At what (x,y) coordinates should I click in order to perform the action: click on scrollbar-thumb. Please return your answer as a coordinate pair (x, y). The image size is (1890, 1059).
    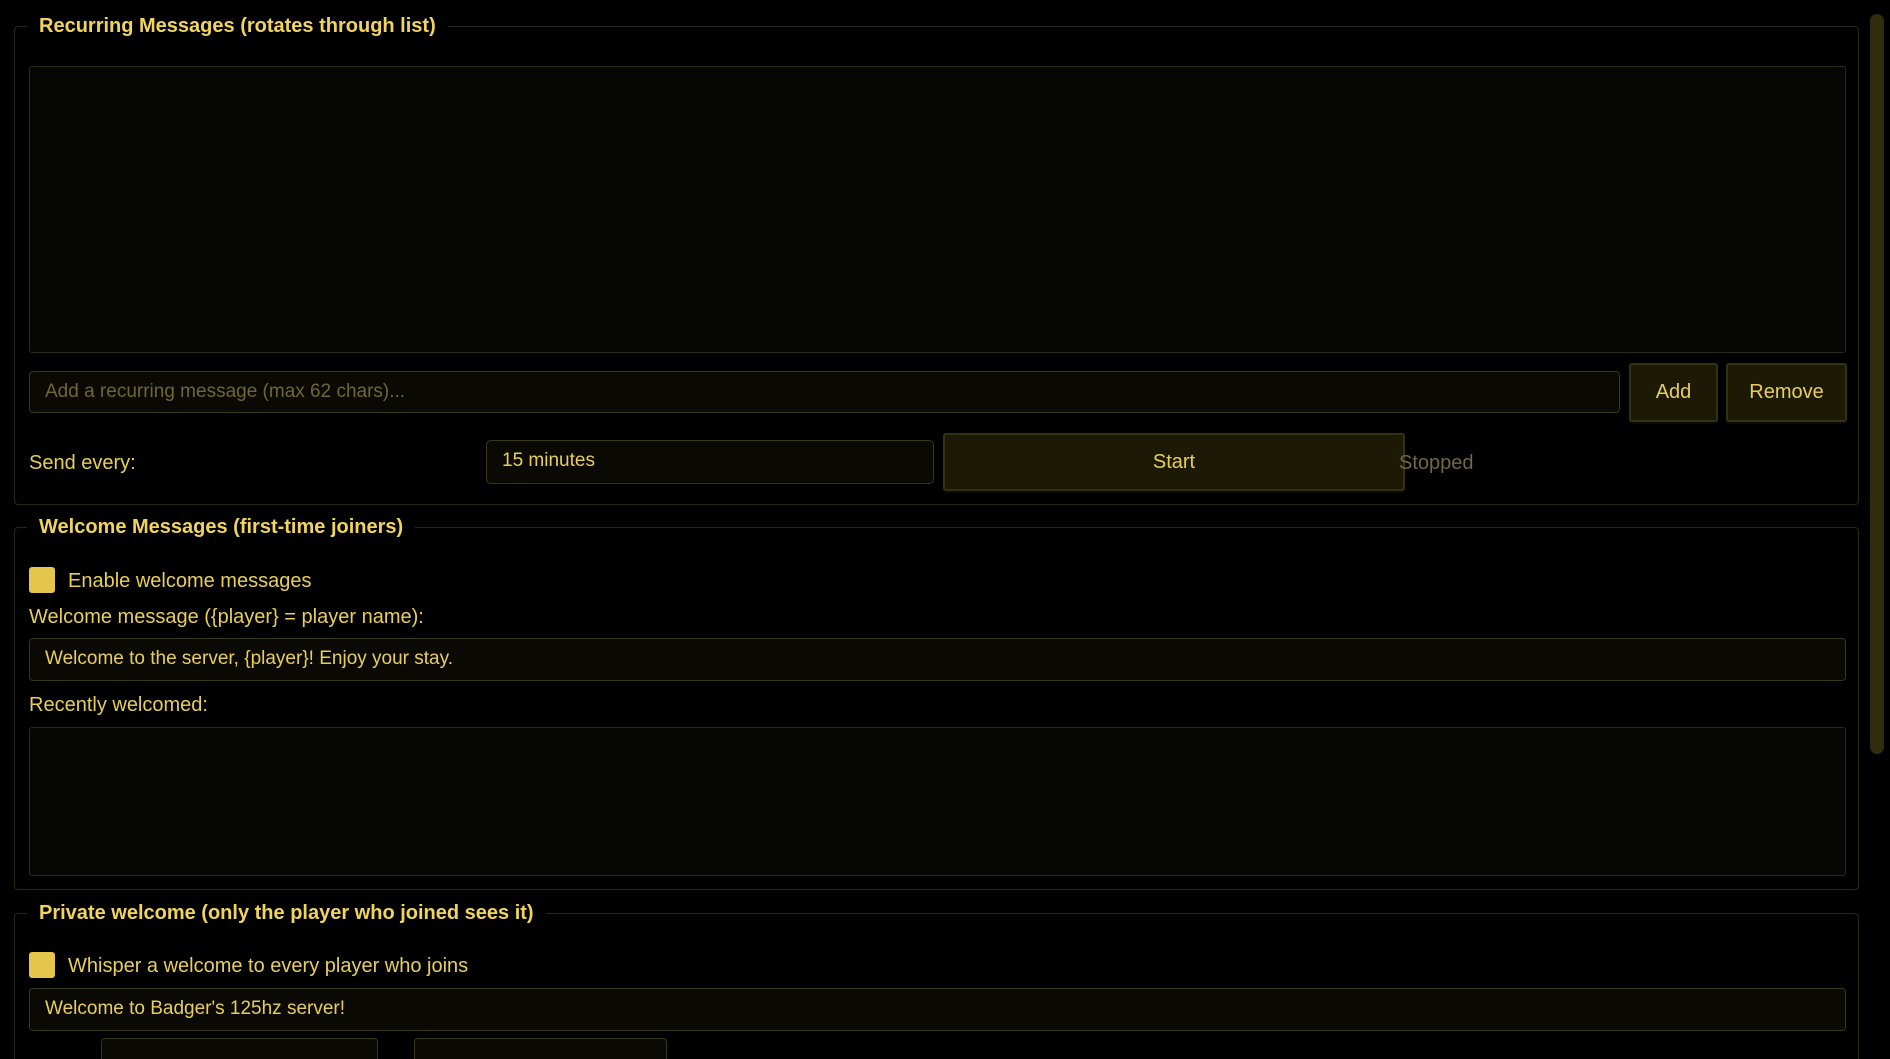
    Looking at the image, I should click on (1877, 384).